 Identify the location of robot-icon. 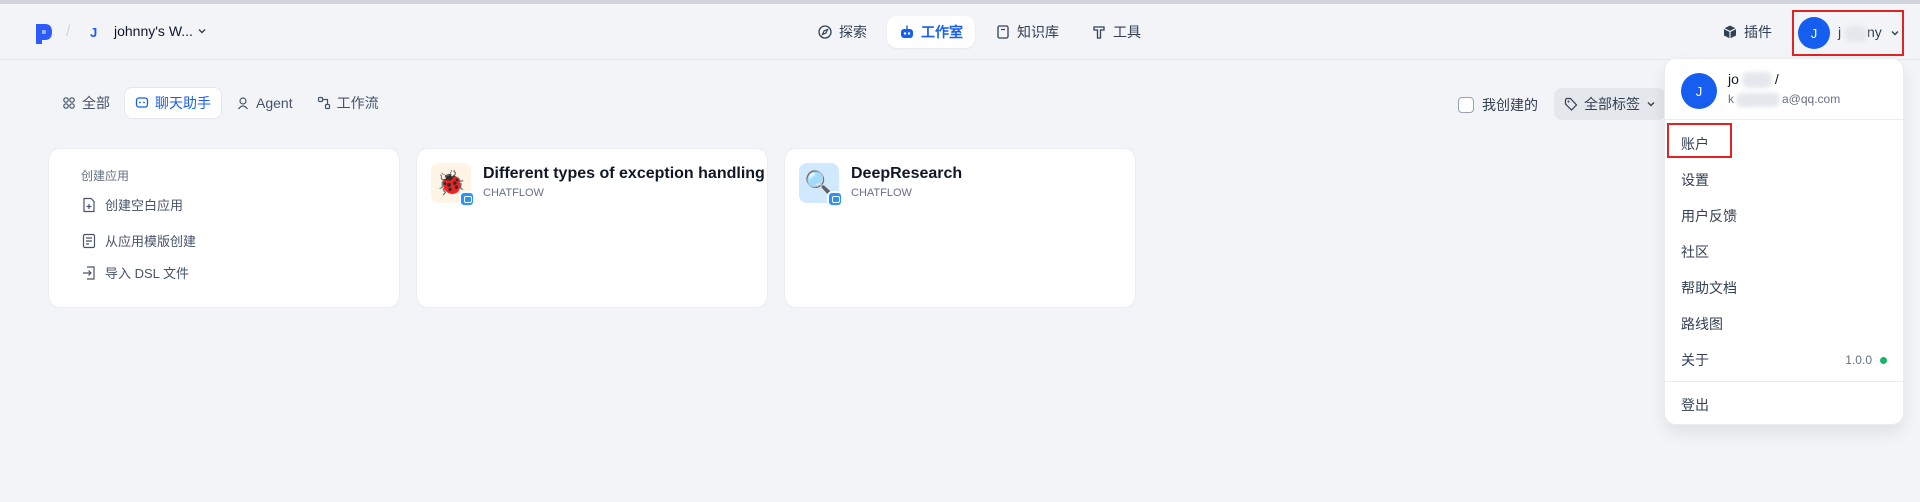
(907, 31).